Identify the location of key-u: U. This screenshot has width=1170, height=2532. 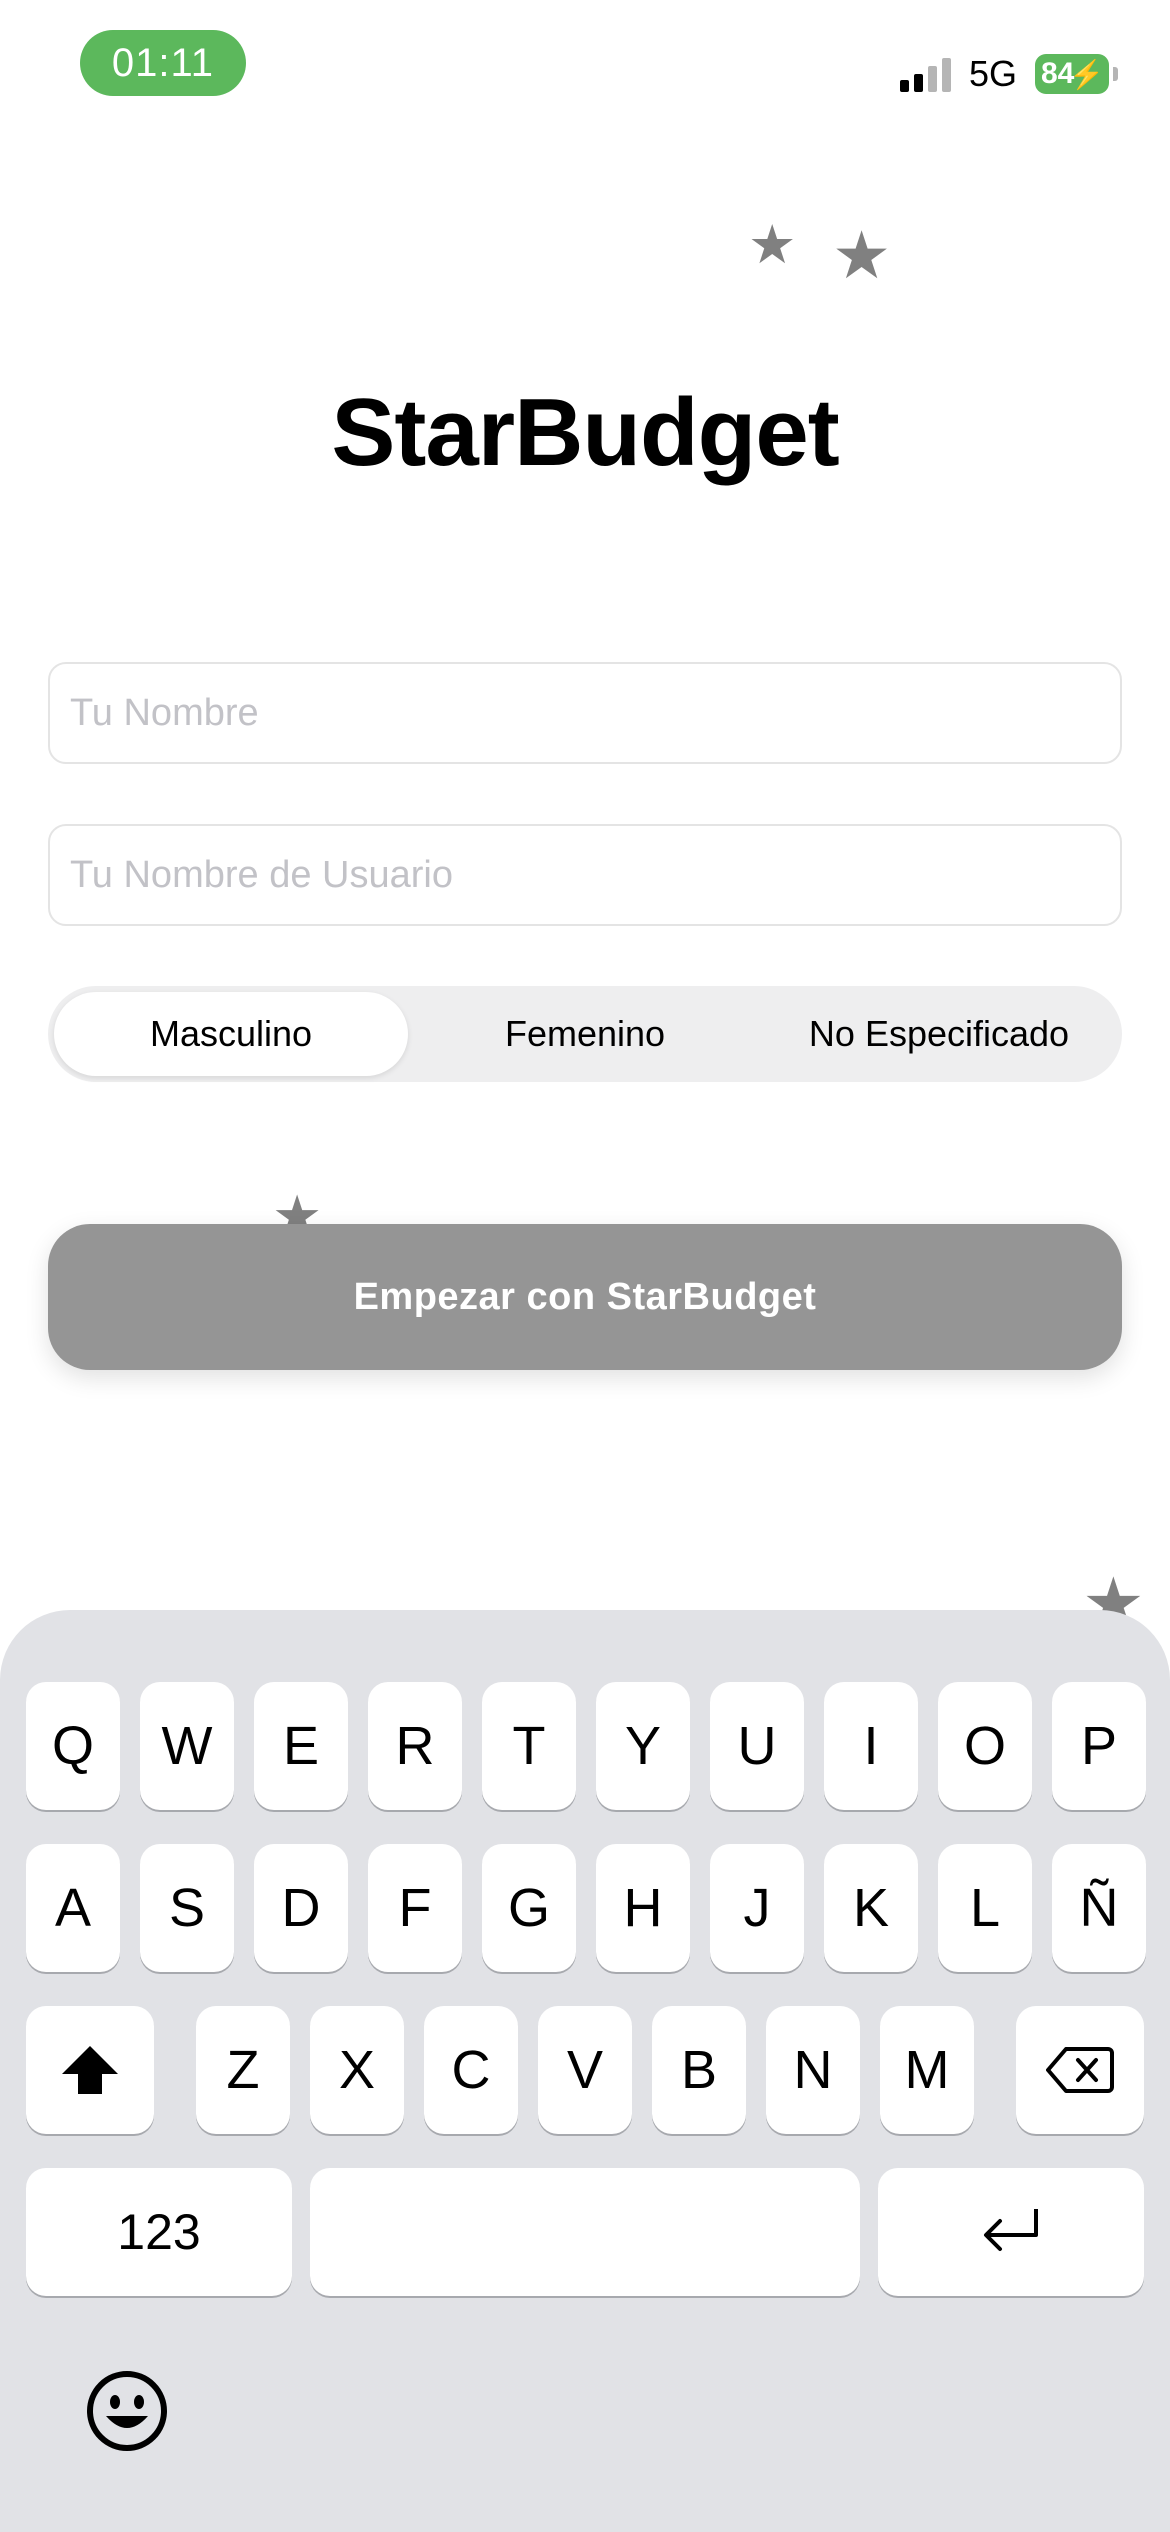
(757, 1746).